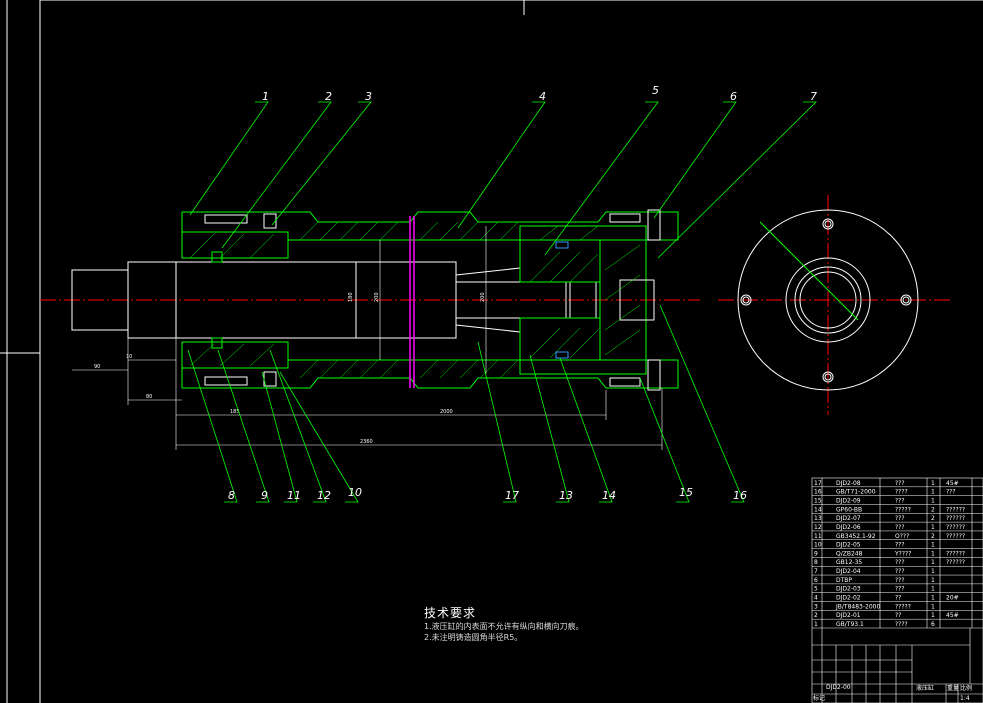 The width and height of the screenshot is (983, 703). I want to click on bom-cell-no: 15, so click(818, 500).